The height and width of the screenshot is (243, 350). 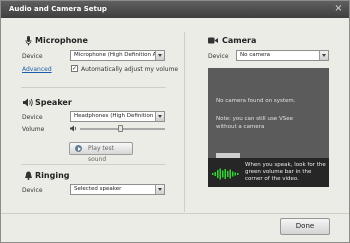 I want to click on video-camera-icon, so click(x=213, y=40).